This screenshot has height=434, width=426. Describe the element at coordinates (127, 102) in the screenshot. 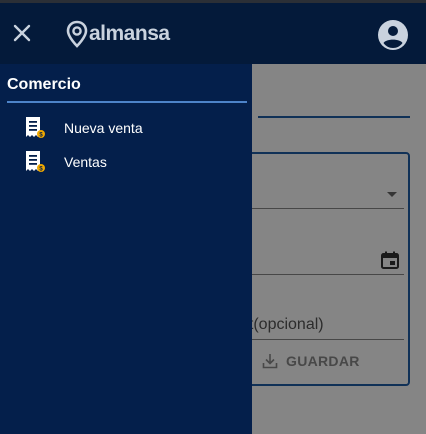

I see `drawer-divider` at that location.